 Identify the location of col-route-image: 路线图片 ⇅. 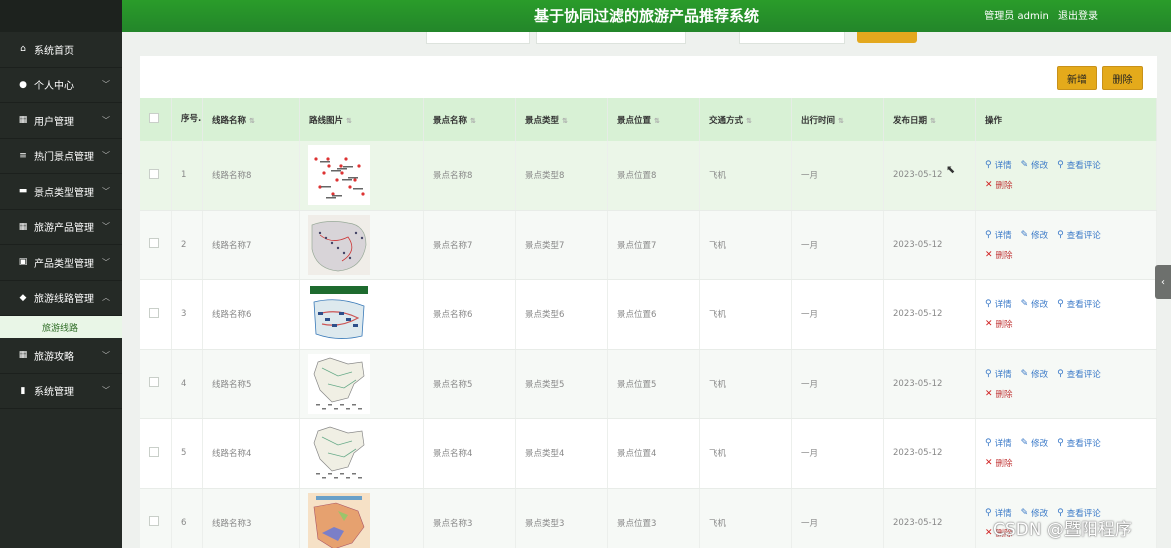
(361, 119).